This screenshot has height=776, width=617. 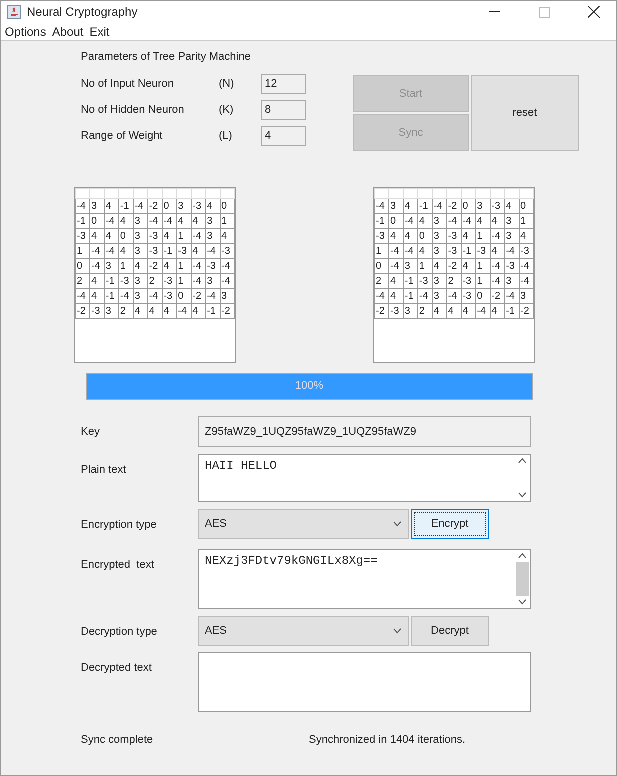 What do you see at coordinates (283, 136) in the screenshot?
I see `input-field: 4` at bounding box center [283, 136].